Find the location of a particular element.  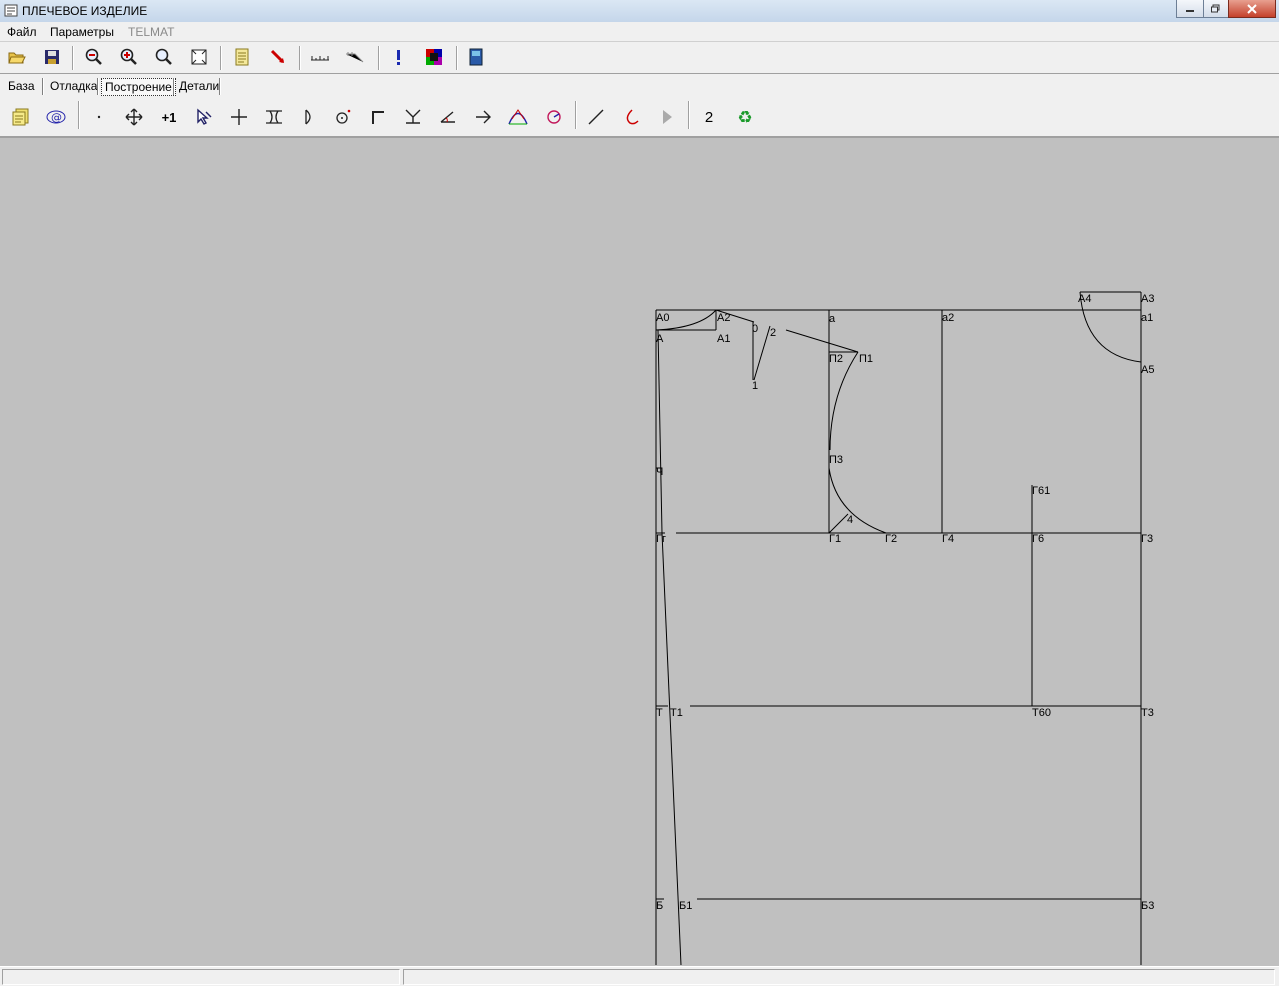

label-a2: А2 is located at coordinates (723, 318).